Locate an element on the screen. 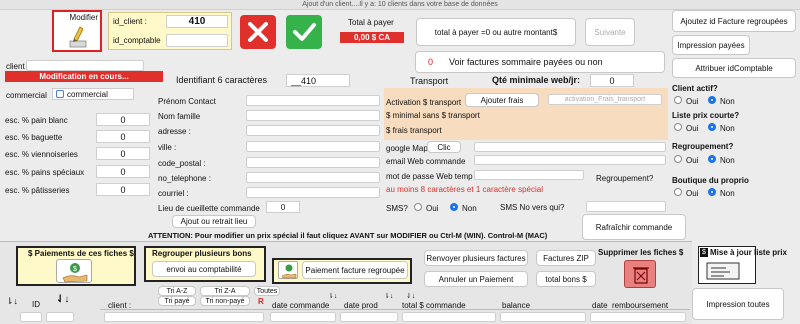 This screenshot has height=324, width=800. qte-field: 0 is located at coordinates (612, 80).